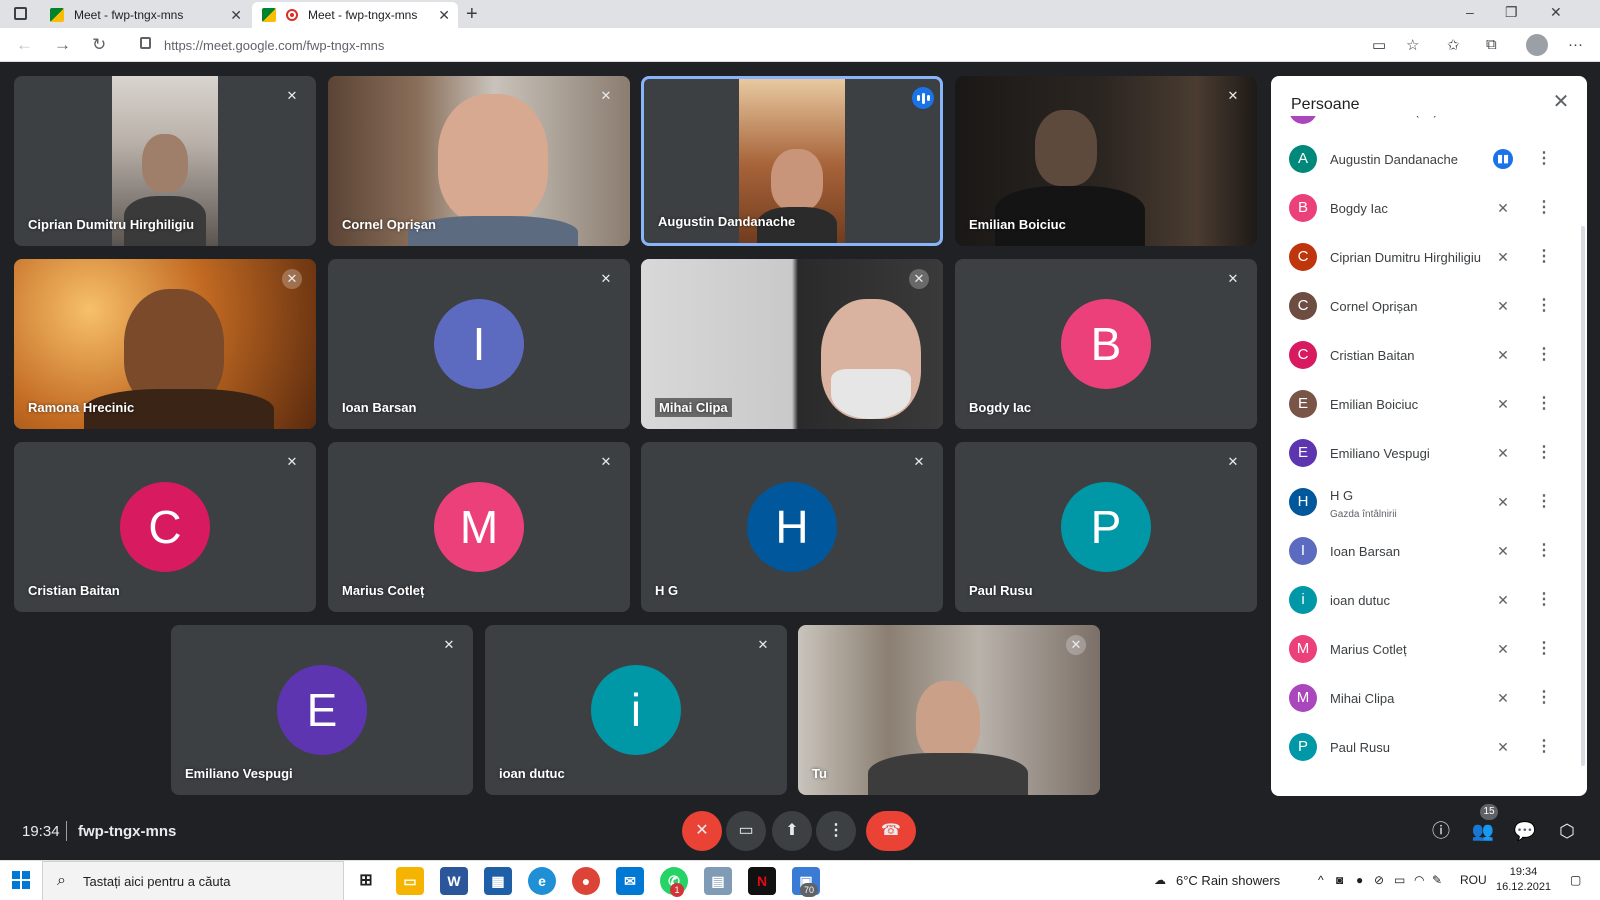 The image size is (1600, 900). What do you see at coordinates (891, 831) in the screenshot?
I see `leave-call-button: ☎` at bounding box center [891, 831].